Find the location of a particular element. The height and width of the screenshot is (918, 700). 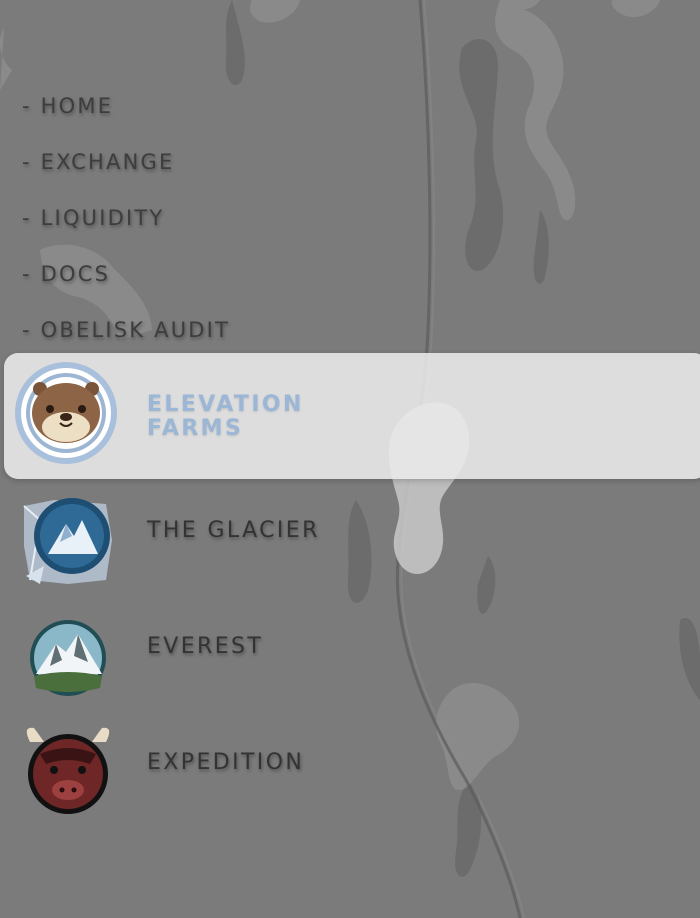

farm-label-expedition: EXPEDITION is located at coordinates (226, 762).